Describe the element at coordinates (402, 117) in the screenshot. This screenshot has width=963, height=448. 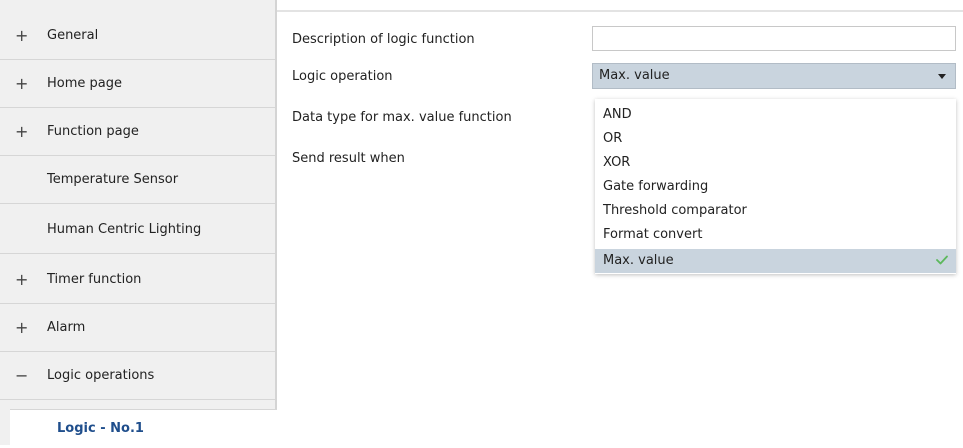
I see `data-type-label: Data type for max. value function` at that location.